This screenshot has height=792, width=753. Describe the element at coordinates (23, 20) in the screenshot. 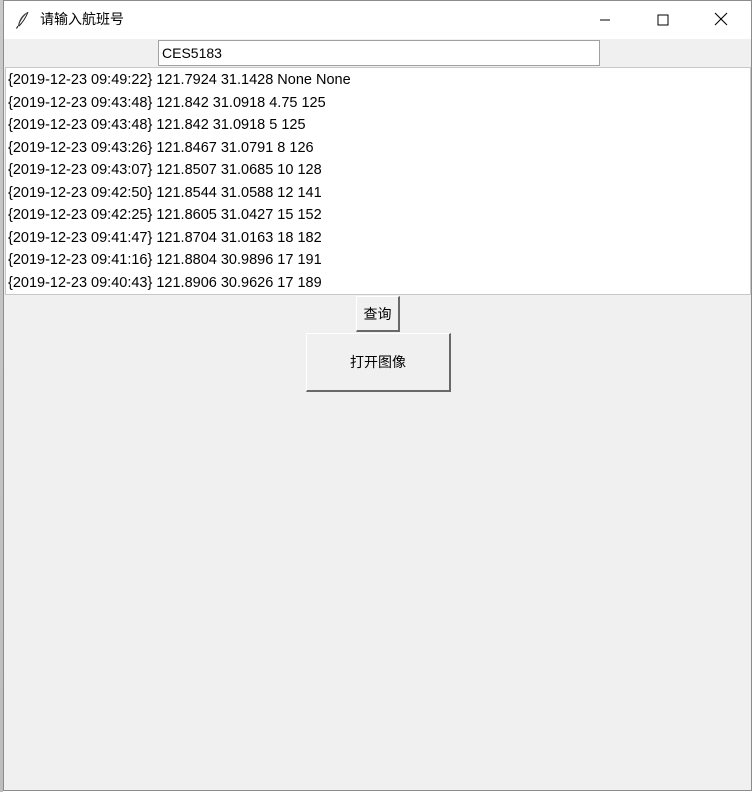

I see `feather-icon` at that location.